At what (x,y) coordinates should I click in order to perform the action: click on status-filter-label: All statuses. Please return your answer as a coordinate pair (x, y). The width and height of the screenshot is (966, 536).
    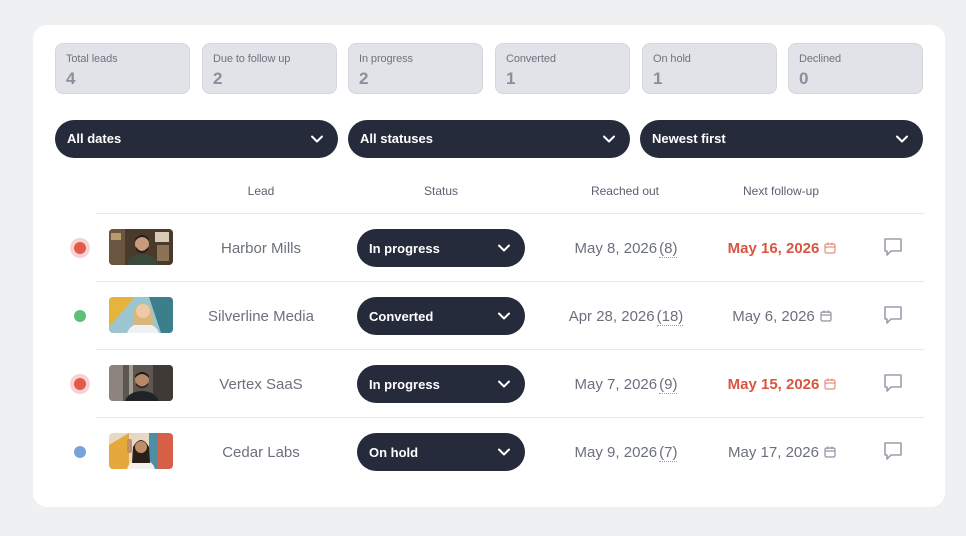
    Looking at the image, I should click on (396, 138).